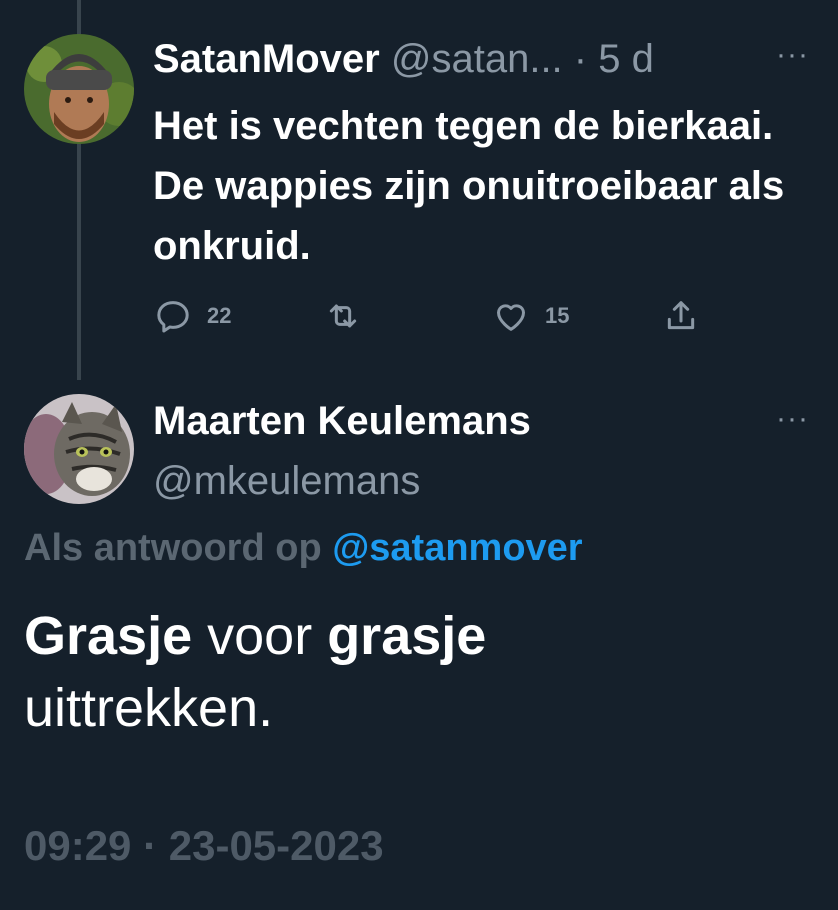  What do you see at coordinates (792, 419) in the screenshot?
I see `main-more-options-button: ···` at bounding box center [792, 419].